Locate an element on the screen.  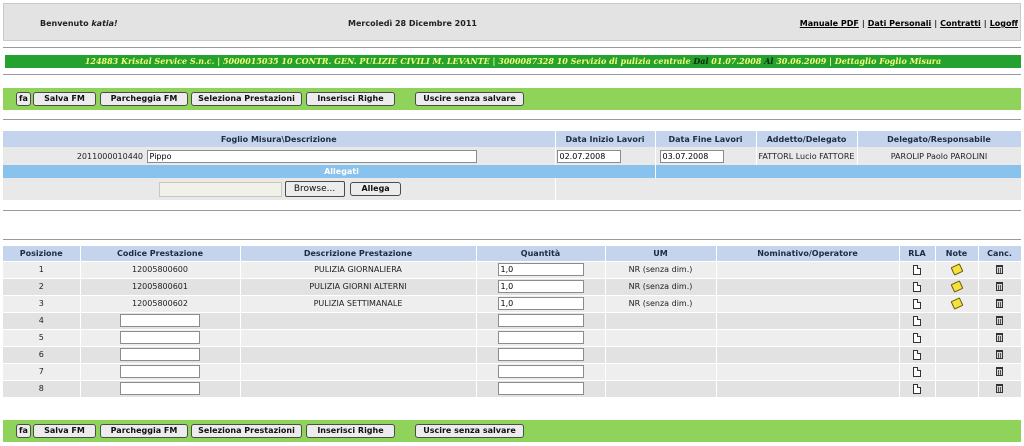
data-inizio-input is located at coordinates (588, 156).